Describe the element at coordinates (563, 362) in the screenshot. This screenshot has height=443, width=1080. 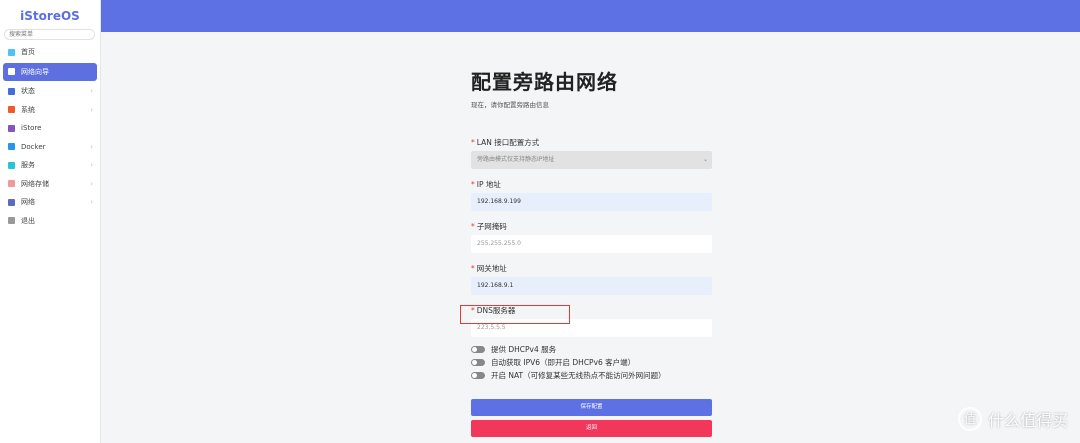
I see `toggle-label: 自动获取 IPV6（即开启 DHCPv6 客户端）` at that location.